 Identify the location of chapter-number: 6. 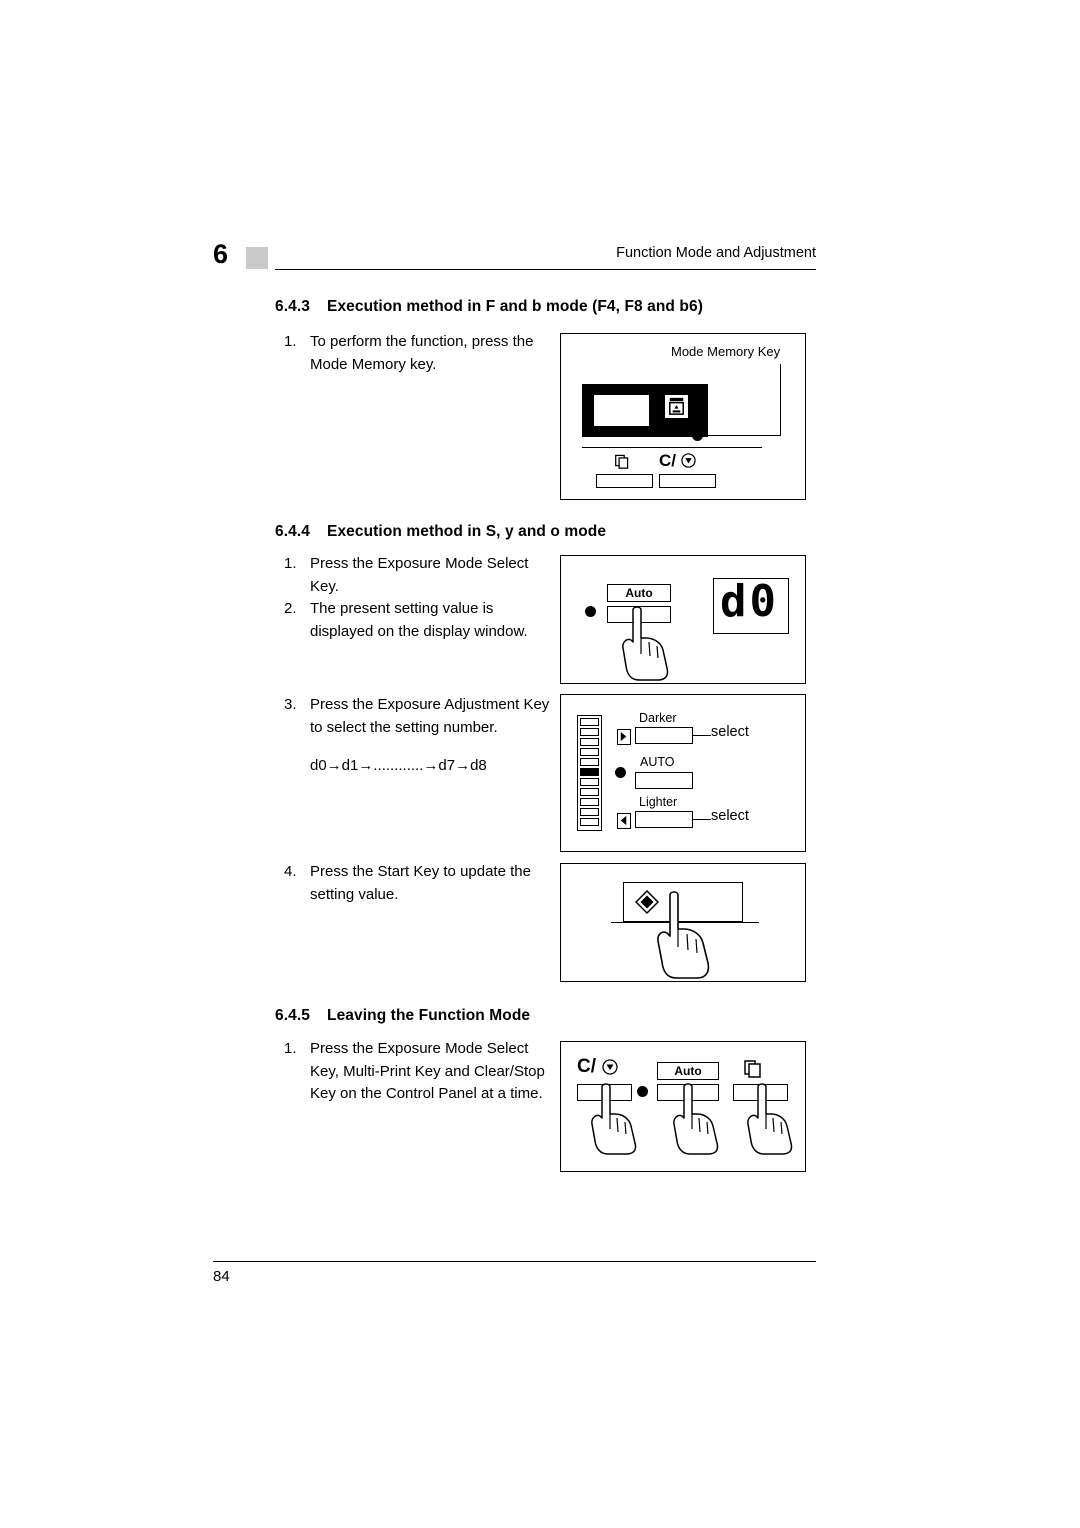
(221, 254).